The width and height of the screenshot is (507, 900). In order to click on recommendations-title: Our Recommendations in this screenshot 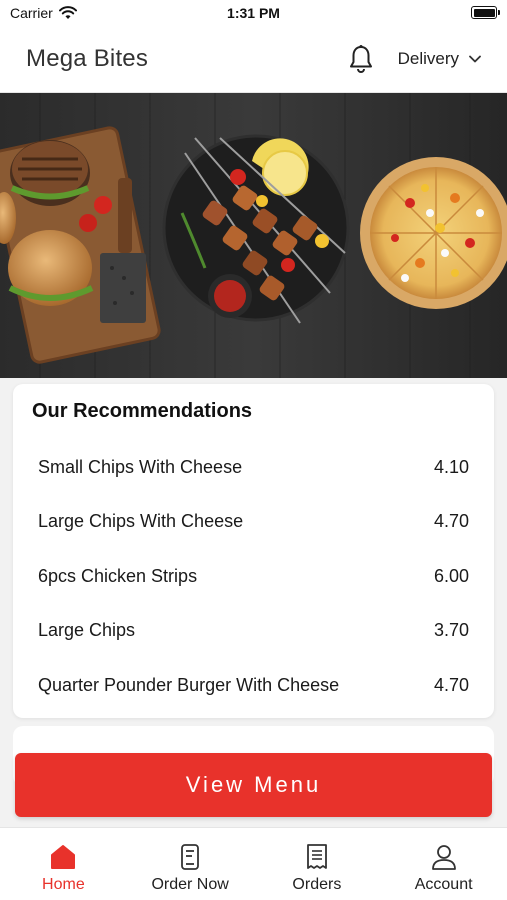, I will do `click(142, 411)`.